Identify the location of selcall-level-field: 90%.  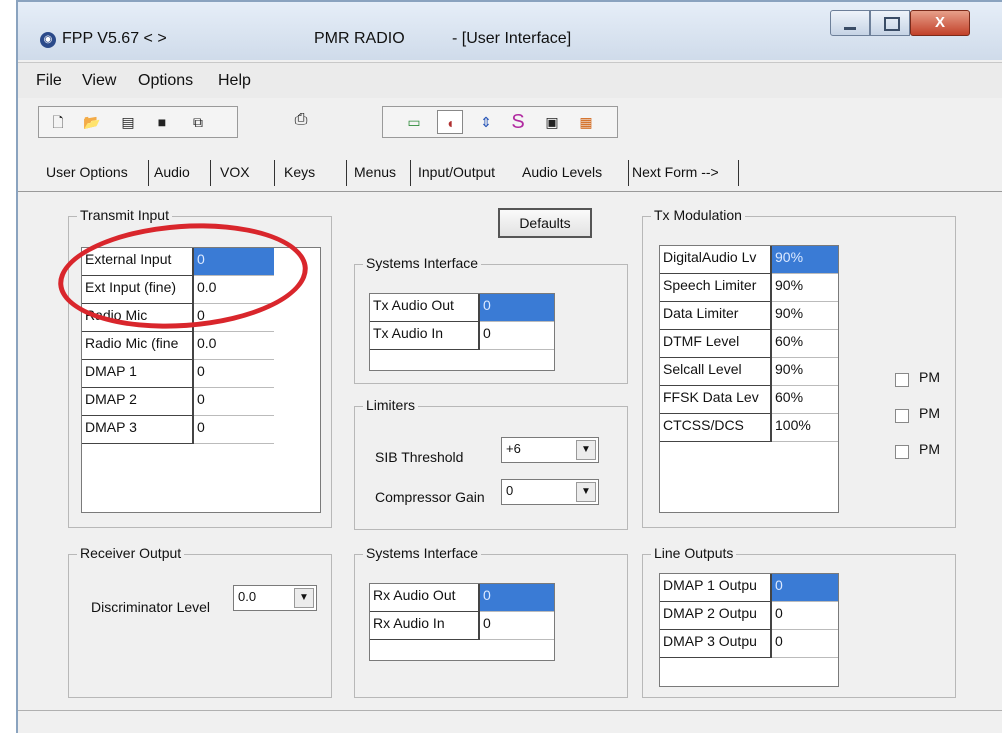
(805, 372).